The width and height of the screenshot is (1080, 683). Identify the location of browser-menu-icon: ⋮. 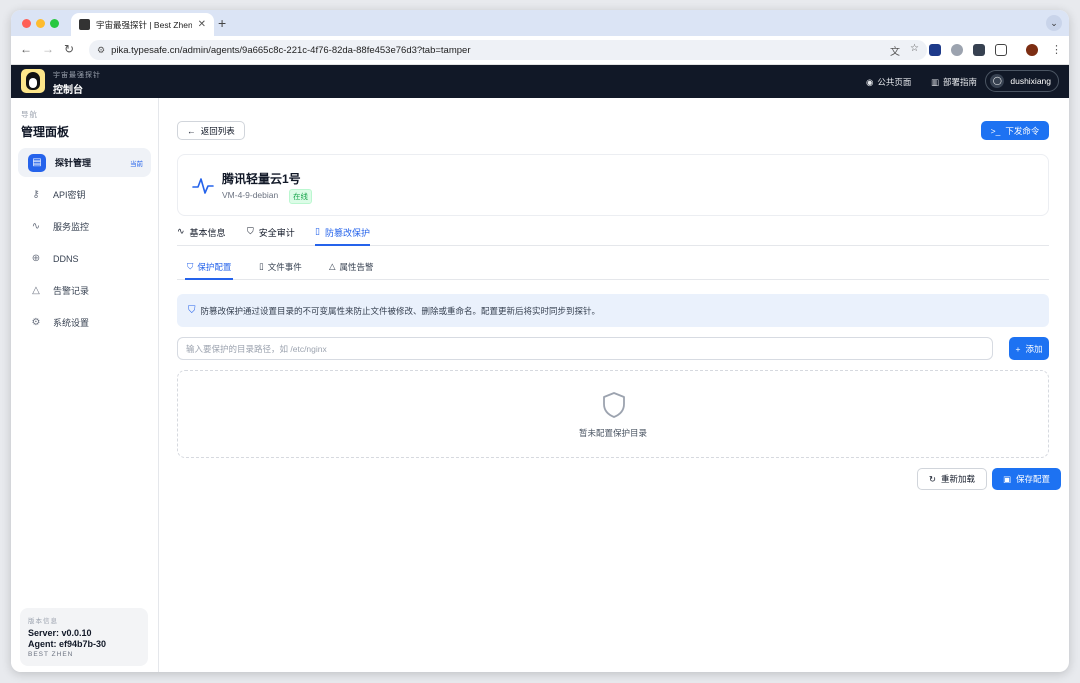
(1056, 49).